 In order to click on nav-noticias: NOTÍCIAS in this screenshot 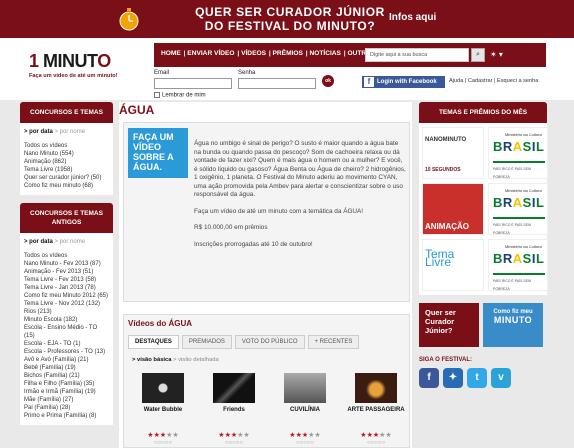, I will do `click(325, 53)`.